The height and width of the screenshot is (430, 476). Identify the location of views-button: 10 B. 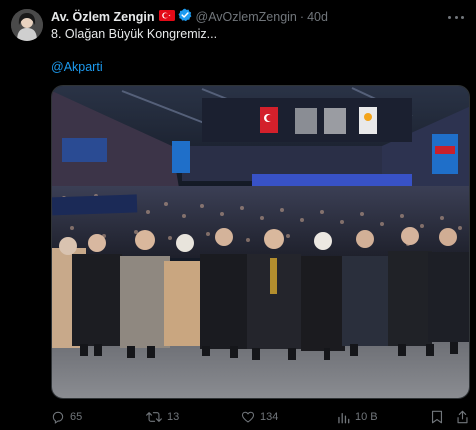
(357, 417).